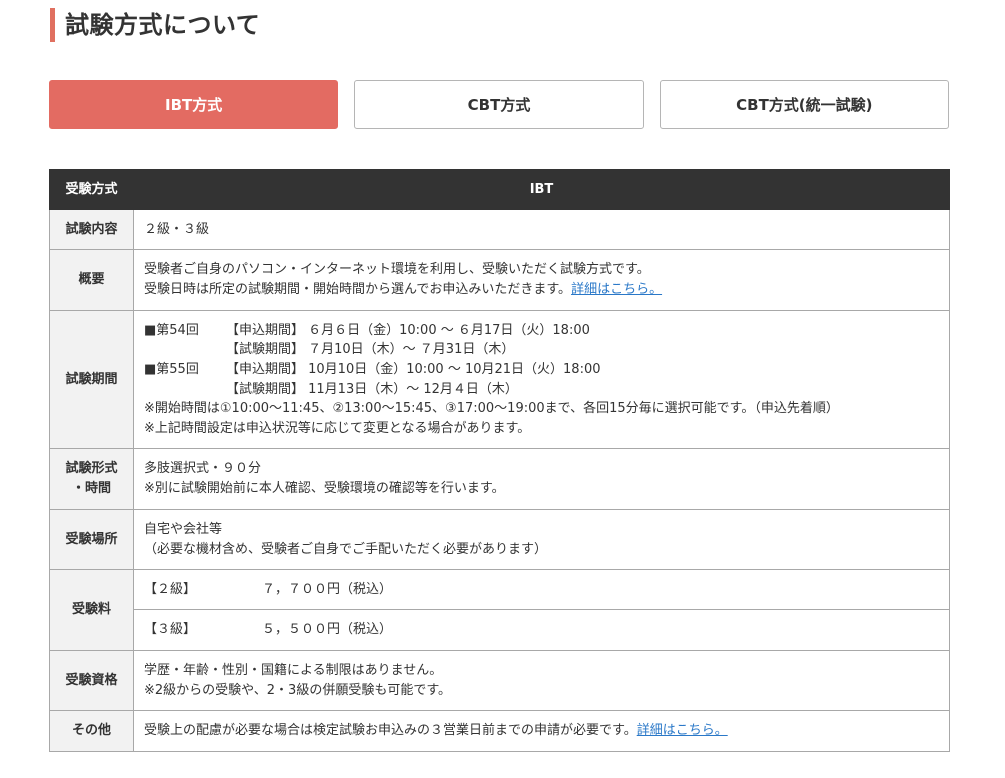  I want to click on eligibility-line-1: 学歴・年齢・性別・国籍による制限はありません。, so click(293, 670).